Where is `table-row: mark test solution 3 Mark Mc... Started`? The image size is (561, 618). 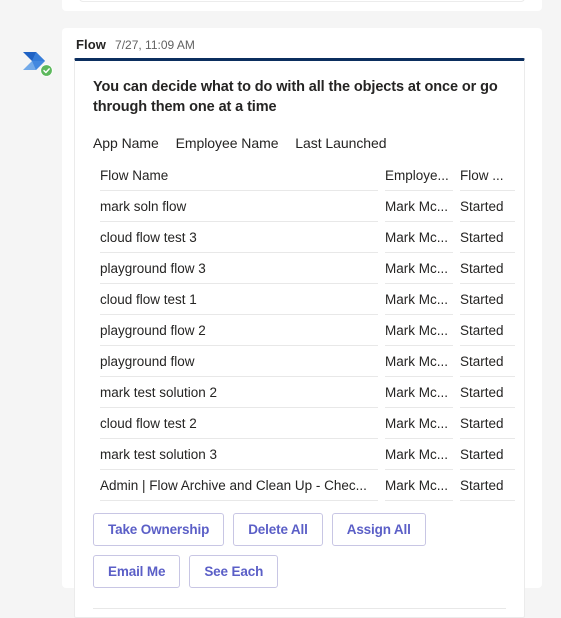
table-row: mark test solution 3 Mark Mc... Started is located at coordinates (307, 454).